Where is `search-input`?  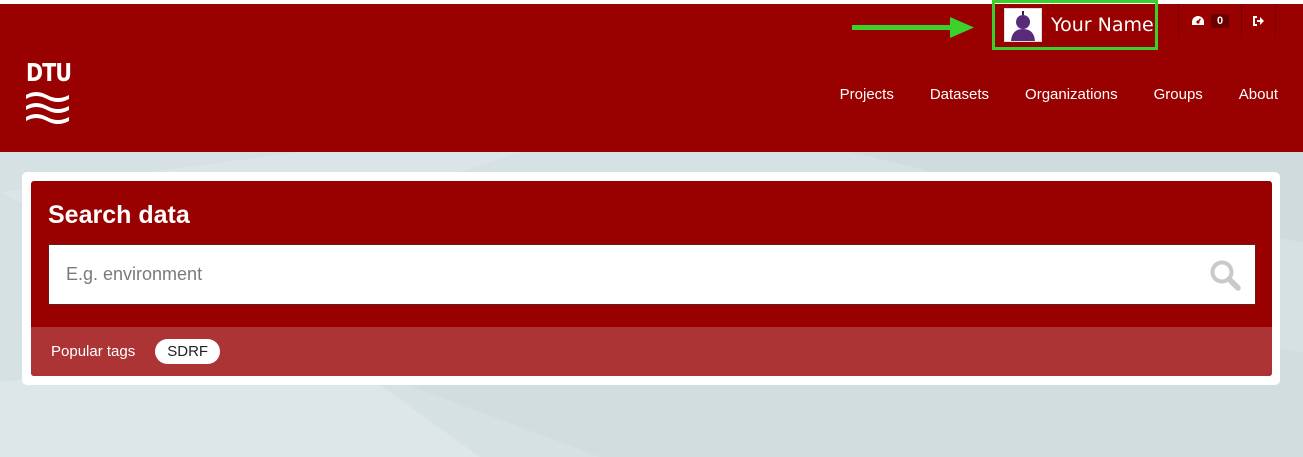 search-input is located at coordinates (624, 274).